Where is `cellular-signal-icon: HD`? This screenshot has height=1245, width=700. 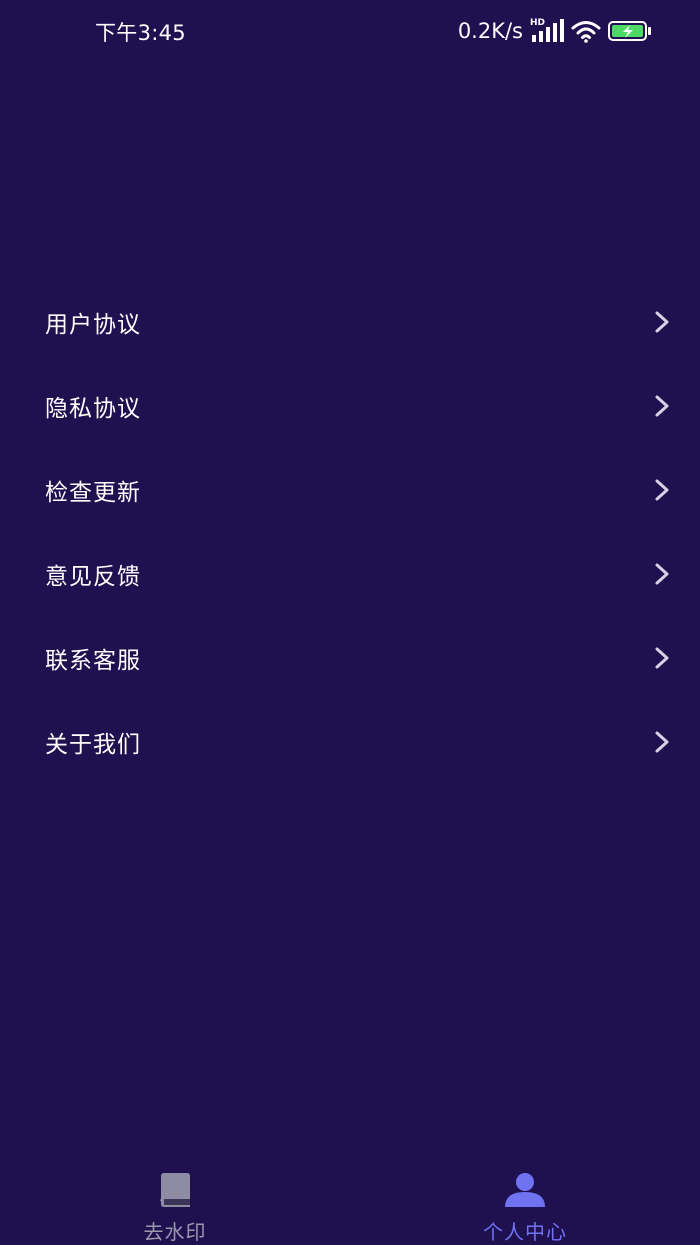 cellular-signal-icon: HD is located at coordinates (547, 31).